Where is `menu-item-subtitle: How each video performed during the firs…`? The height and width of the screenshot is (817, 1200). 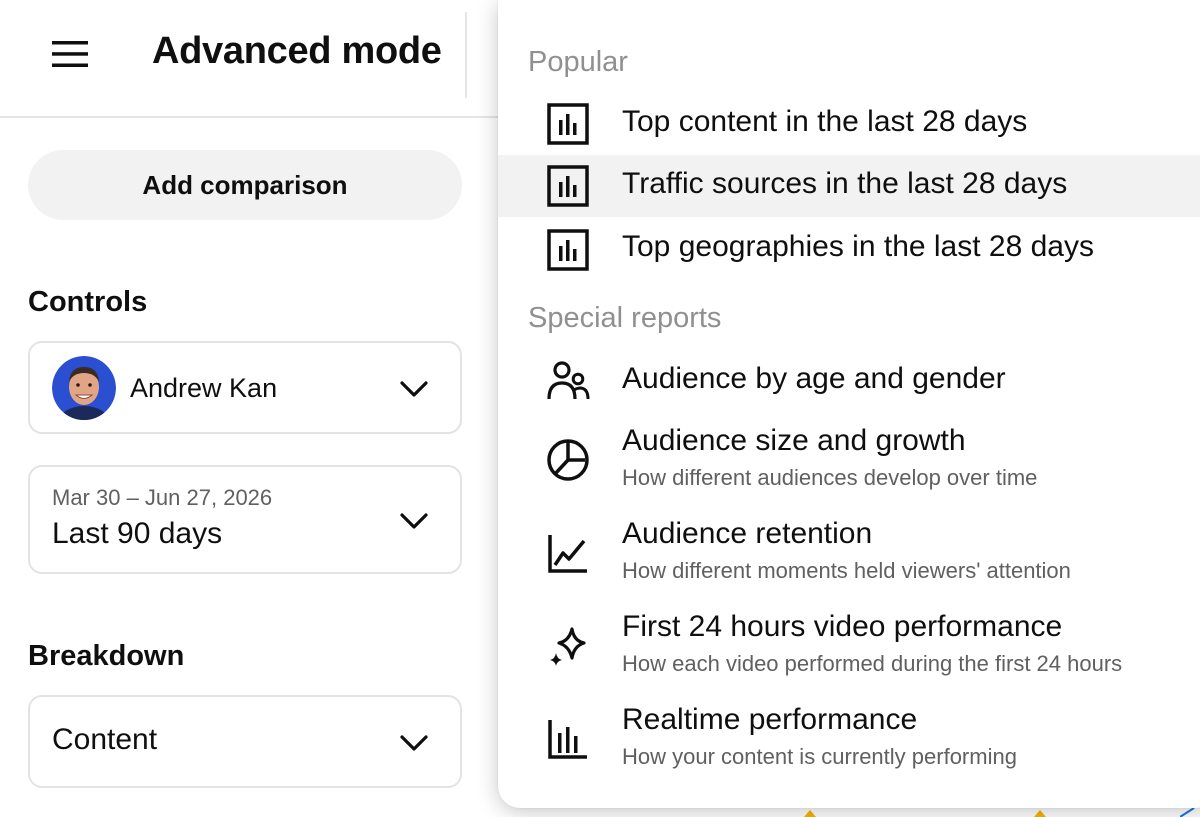 menu-item-subtitle: How each video performed during the firs… is located at coordinates (872, 663).